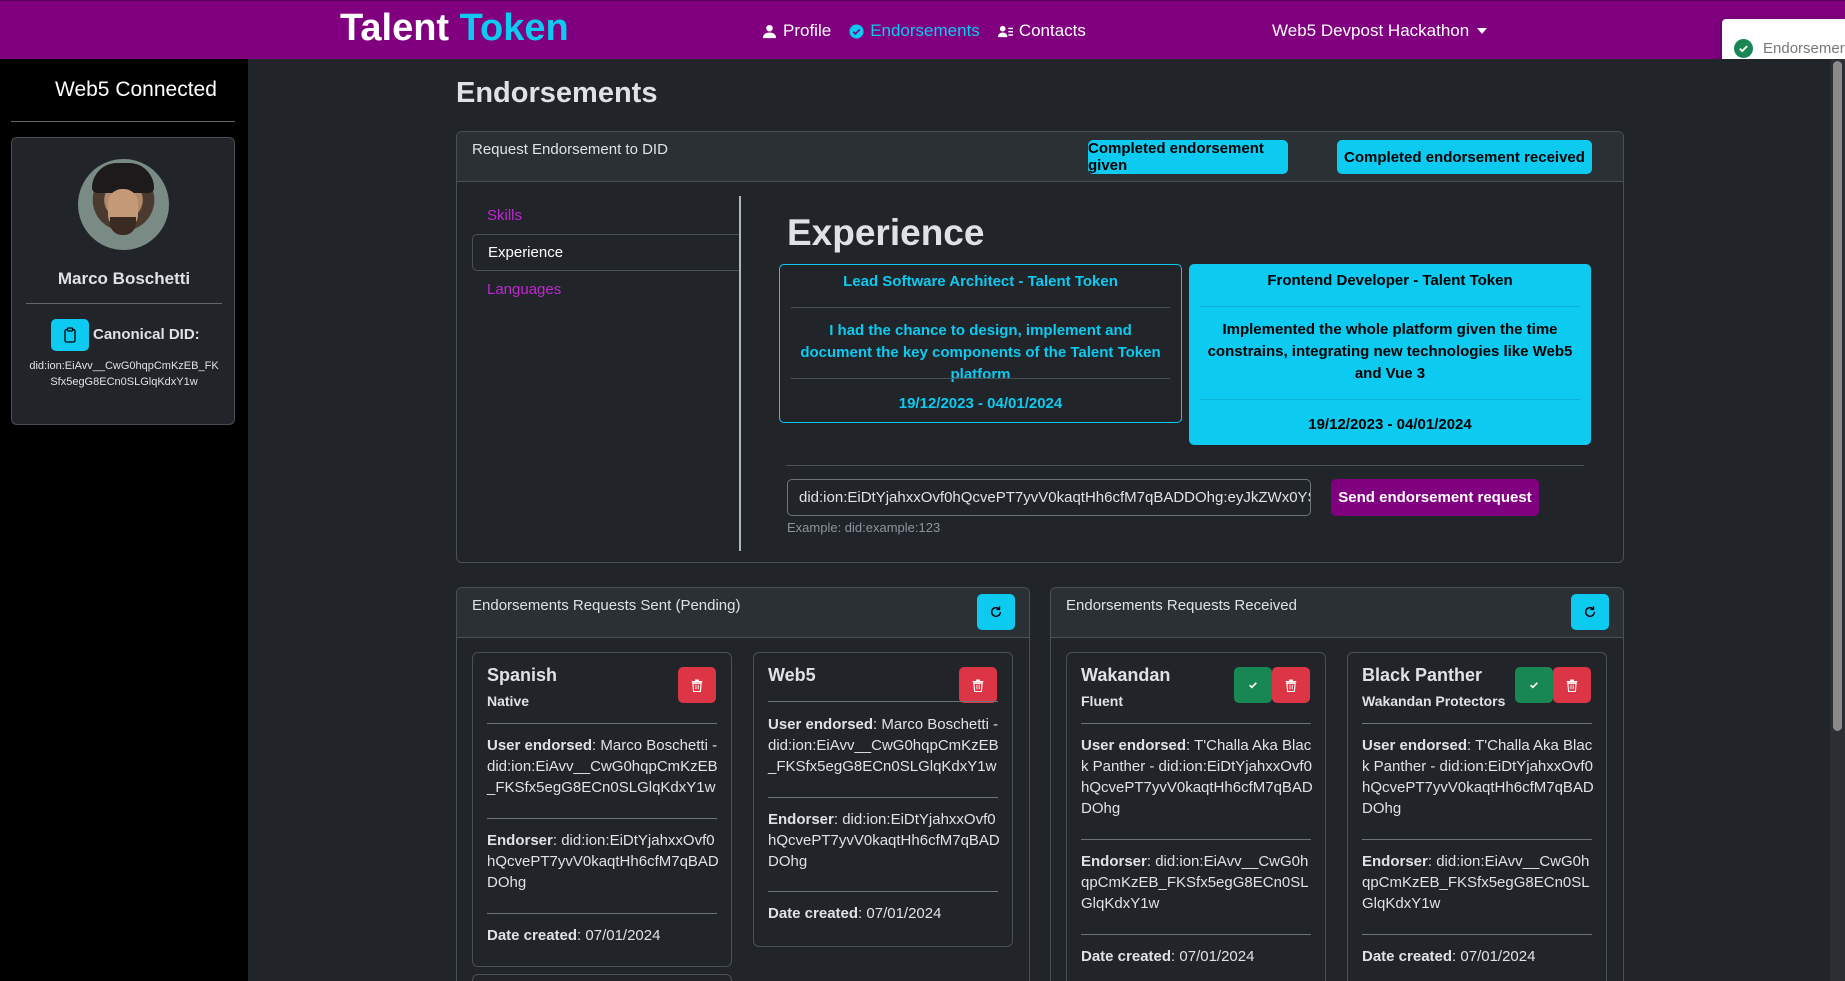  What do you see at coordinates (1390, 280) in the screenshot?
I see `experience-title: Frontend Developer - Talent Token` at bounding box center [1390, 280].